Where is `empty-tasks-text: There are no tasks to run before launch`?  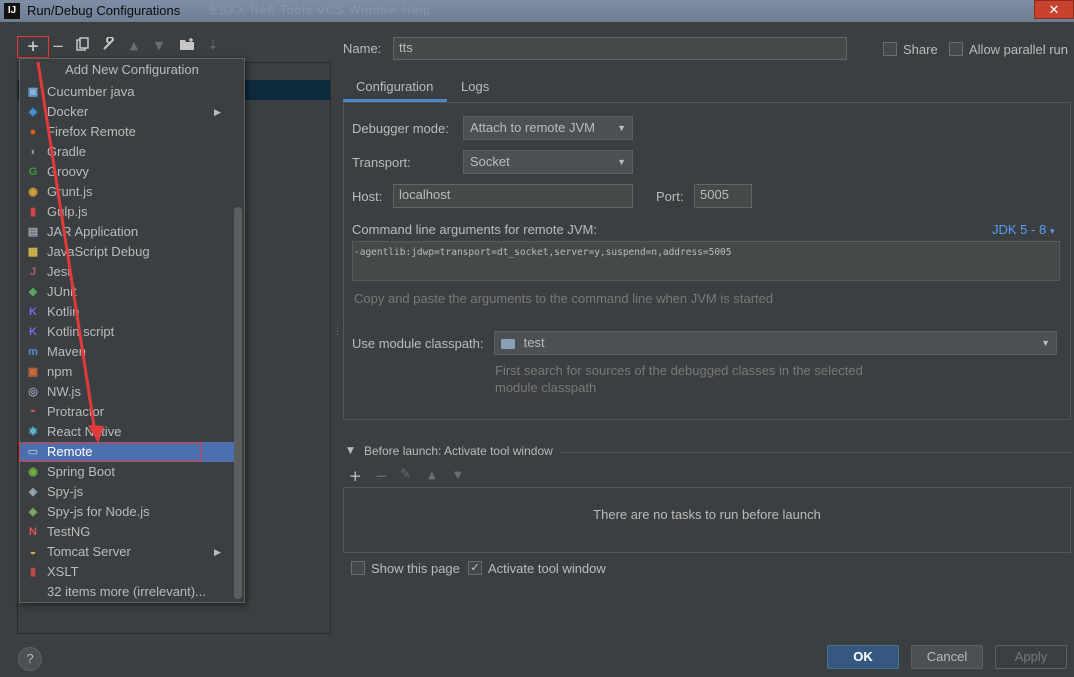
empty-tasks-text: There are no tasks to run before launch is located at coordinates (707, 514).